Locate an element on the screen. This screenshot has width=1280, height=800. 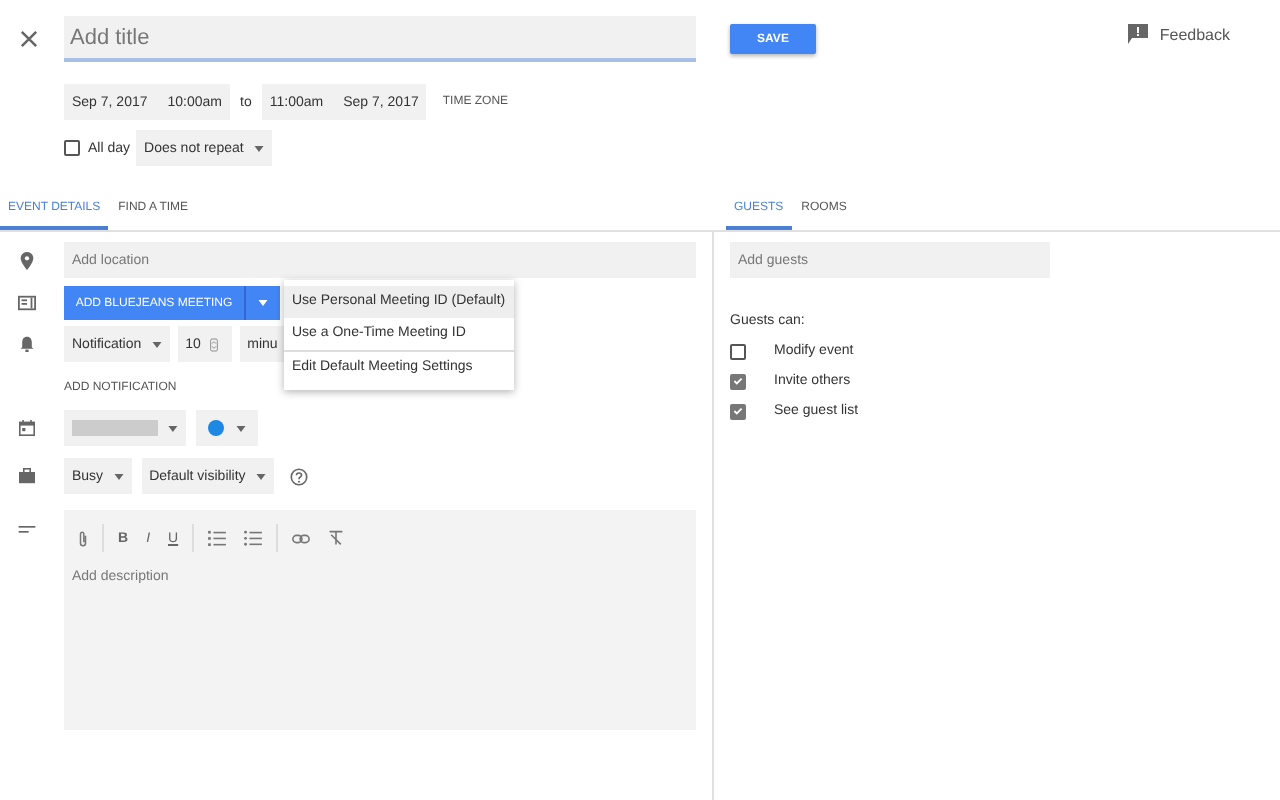
bulleted-list-icon is located at coordinates (253, 538).